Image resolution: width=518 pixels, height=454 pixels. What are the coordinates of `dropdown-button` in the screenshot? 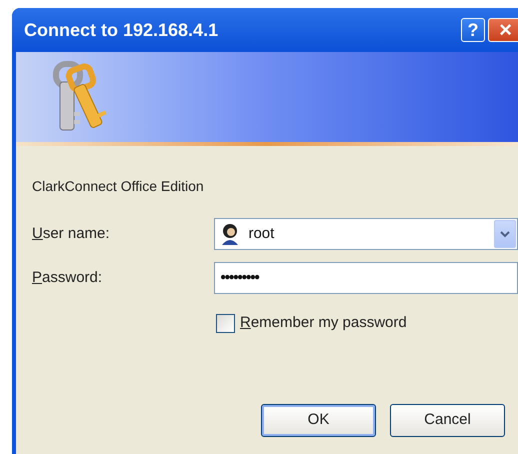 It's located at (505, 234).